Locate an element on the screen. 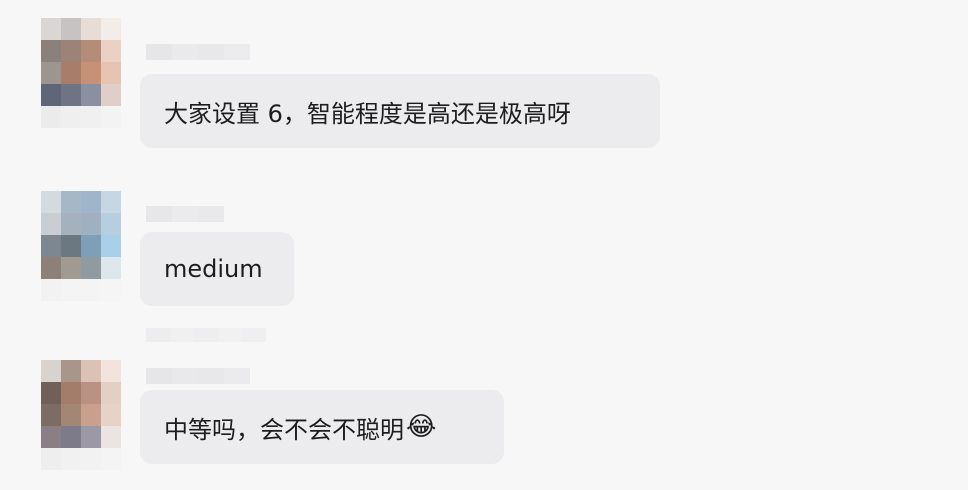  message-text: 大家设置 6，智能程度是高还是极高呀 is located at coordinates (367, 113).